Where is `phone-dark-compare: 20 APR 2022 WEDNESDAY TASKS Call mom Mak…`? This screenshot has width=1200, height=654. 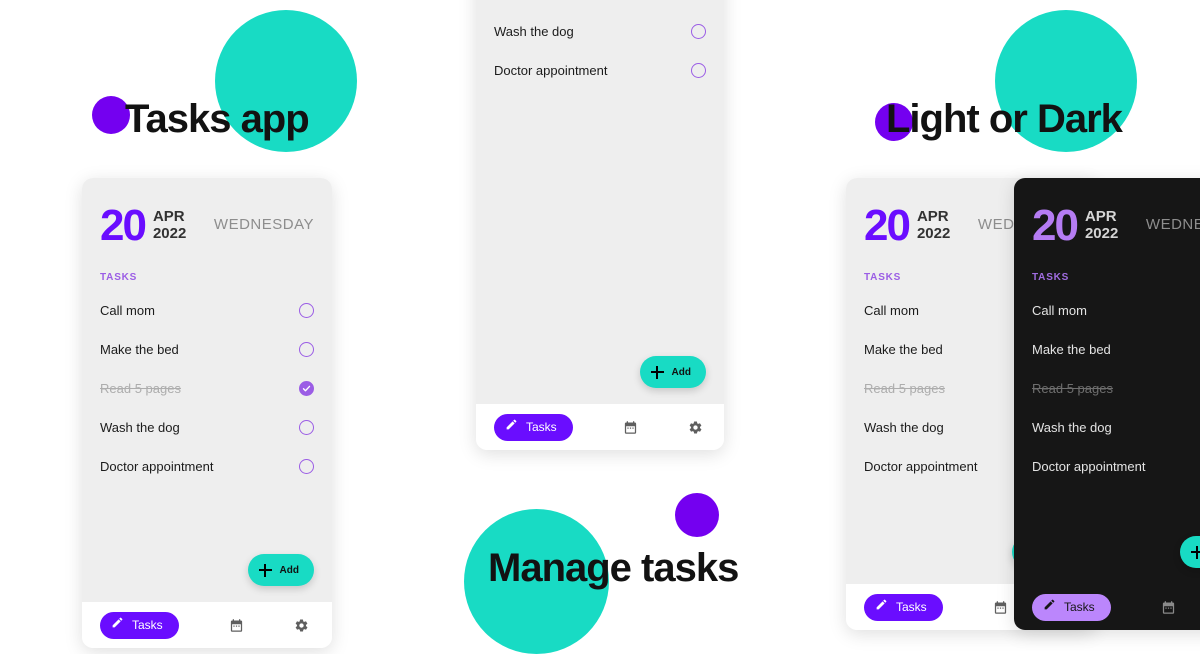
phone-dark-compare: 20 APR 2022 WEDNESDAY TASKS Call mom Mak… is located at coordinates (1107, 404).